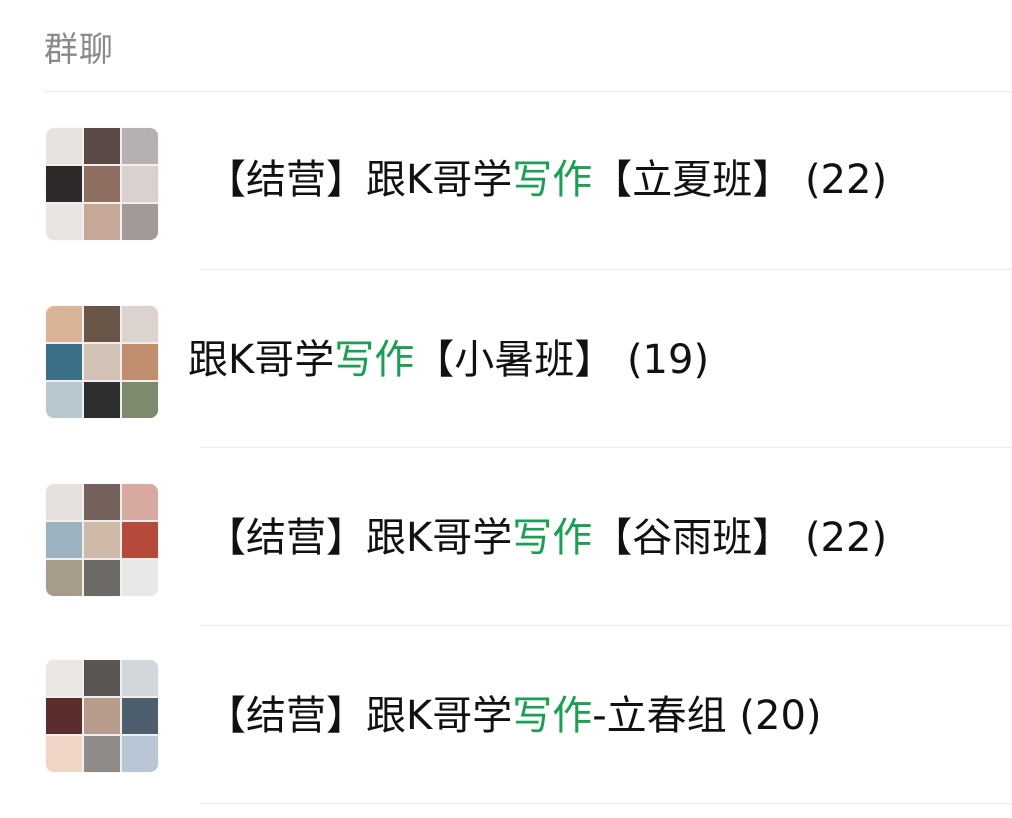  I want to click on section-title: 群聊, so click(79, 50).